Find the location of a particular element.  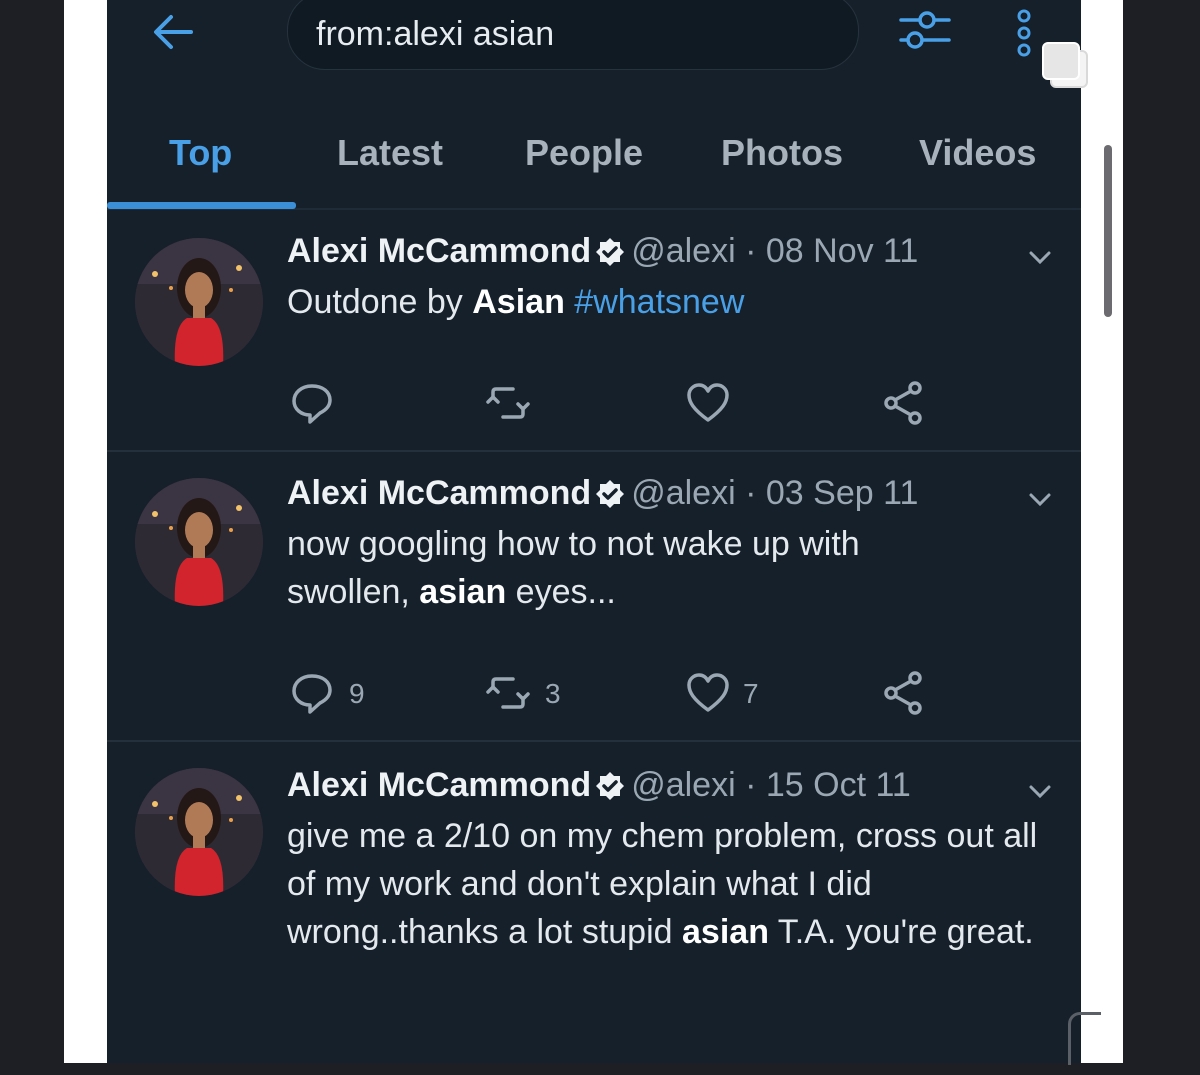

search-input: from:alexi asian is located at coordinates (573, 35).